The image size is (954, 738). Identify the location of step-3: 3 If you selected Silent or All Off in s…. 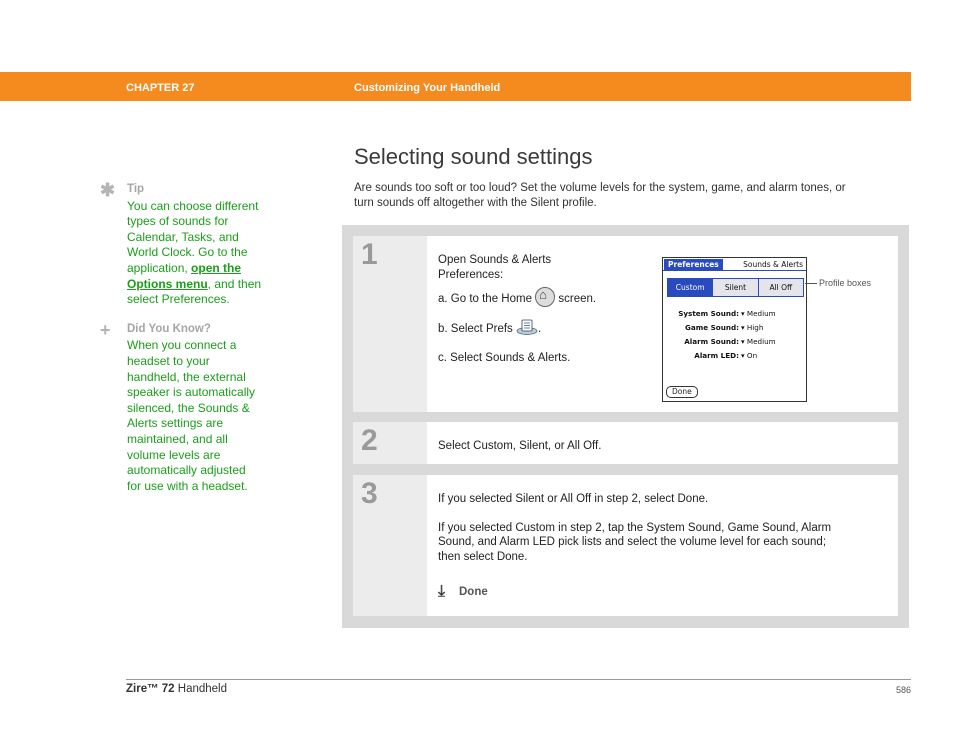
(625, 545).